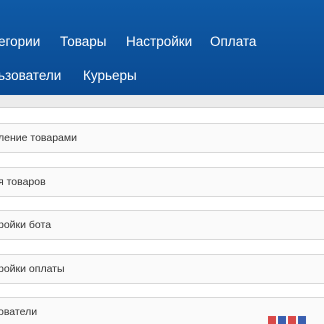  Describe the element at coordinates (110, 76) in the screenshot. I see `nav-item-couriers: Курьеры` at that location.